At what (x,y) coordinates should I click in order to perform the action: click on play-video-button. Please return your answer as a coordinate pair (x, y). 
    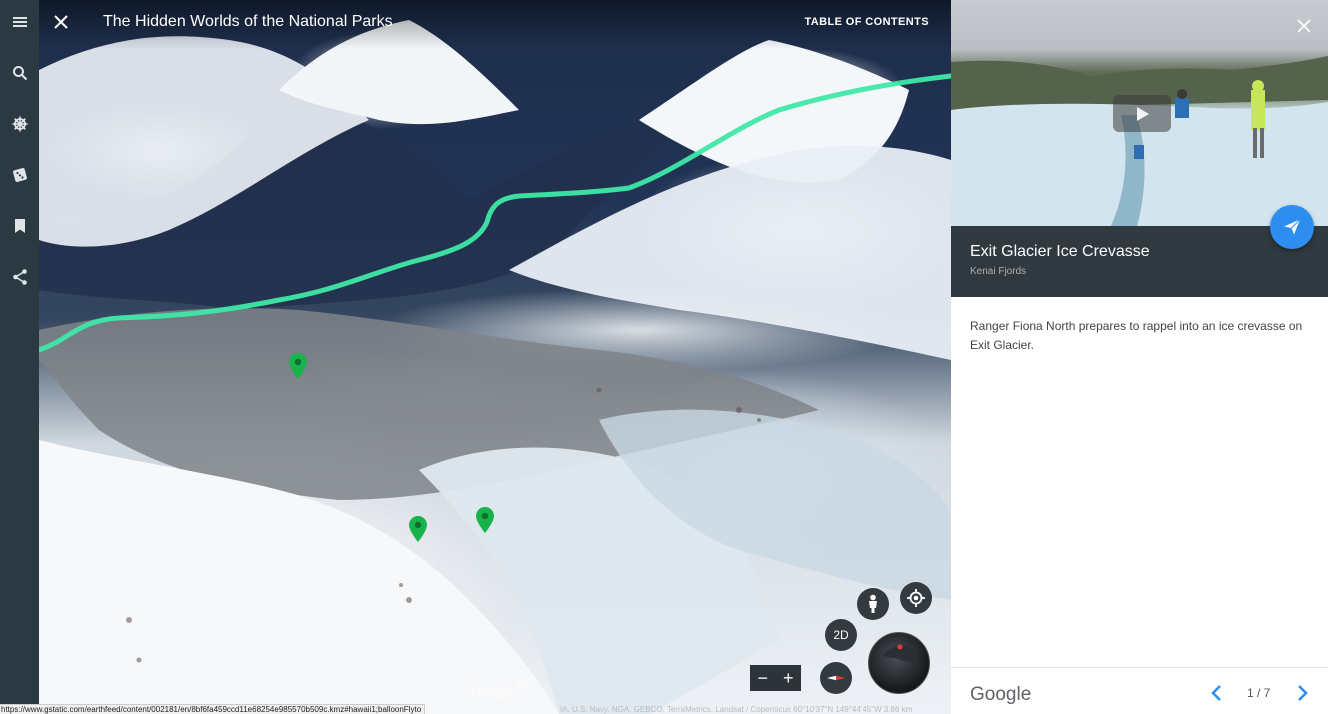
    Looking at the image, I should click on (1142, 113).